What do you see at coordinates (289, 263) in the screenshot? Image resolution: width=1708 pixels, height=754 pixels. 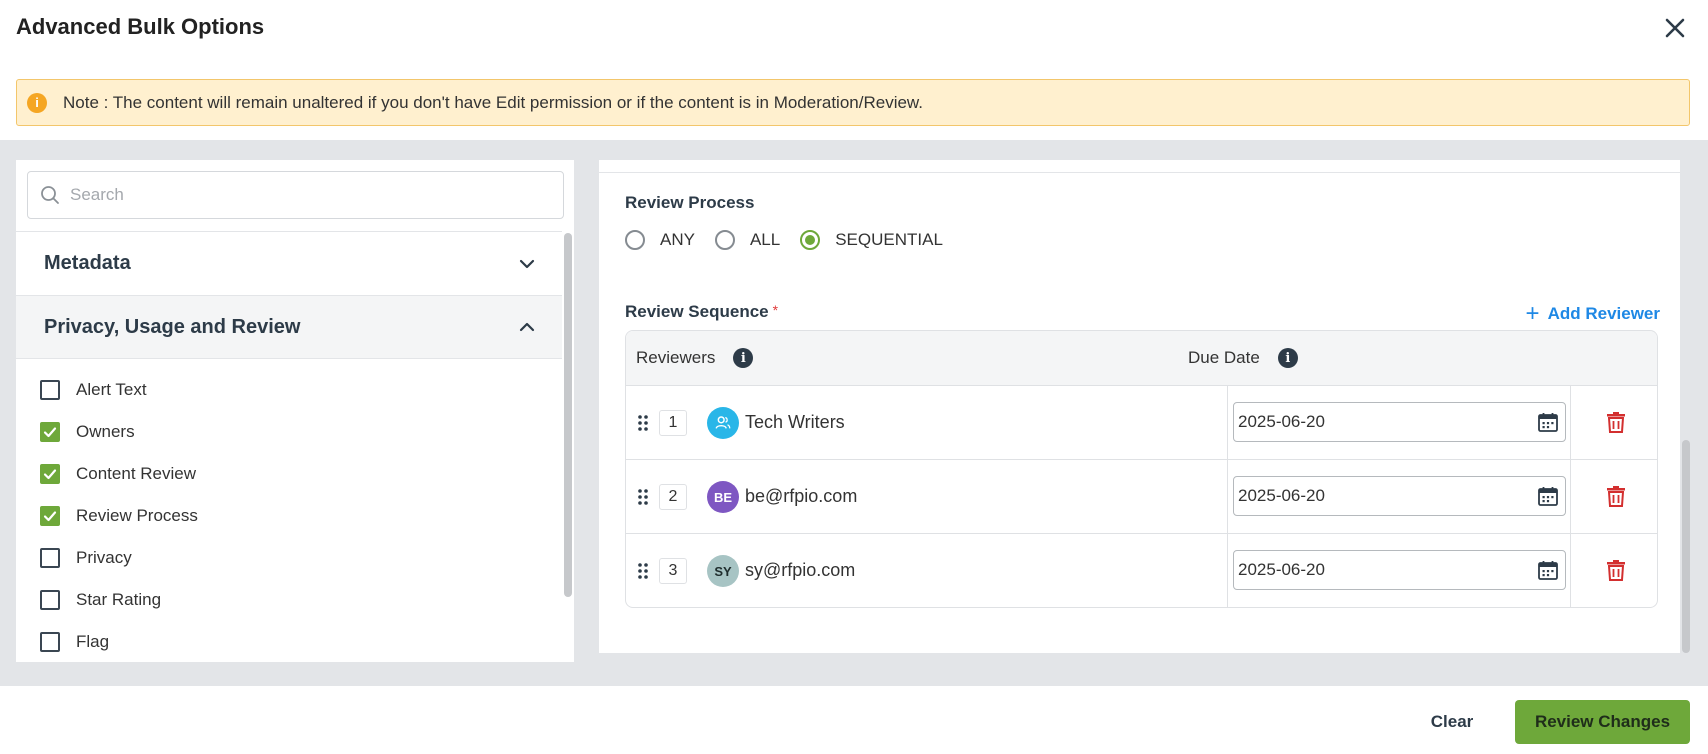 I see `section-metadata: Metadata` at bounding box center [289, 263].